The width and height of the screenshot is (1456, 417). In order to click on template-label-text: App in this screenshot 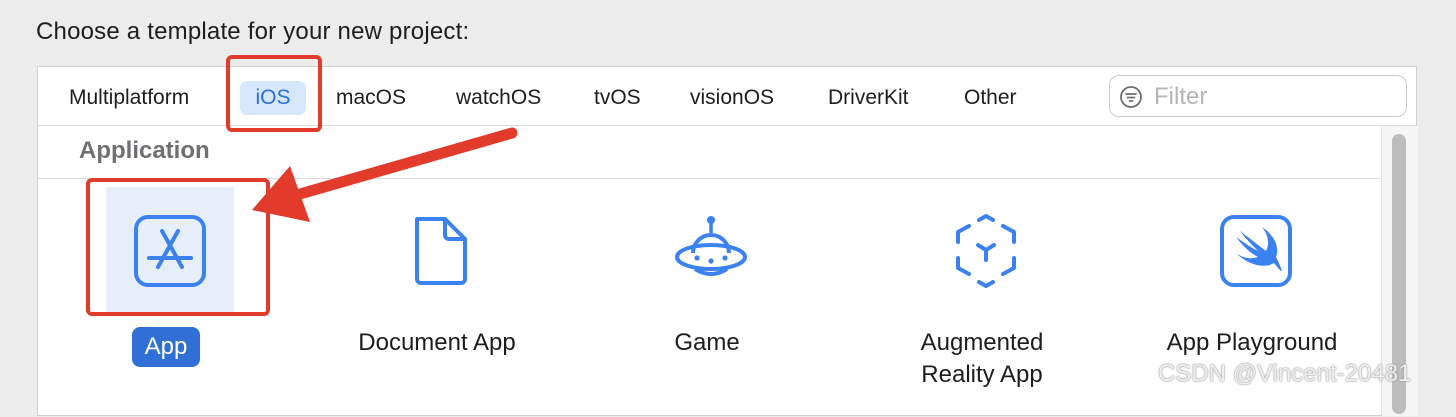, I will do `click(166, 347)`.